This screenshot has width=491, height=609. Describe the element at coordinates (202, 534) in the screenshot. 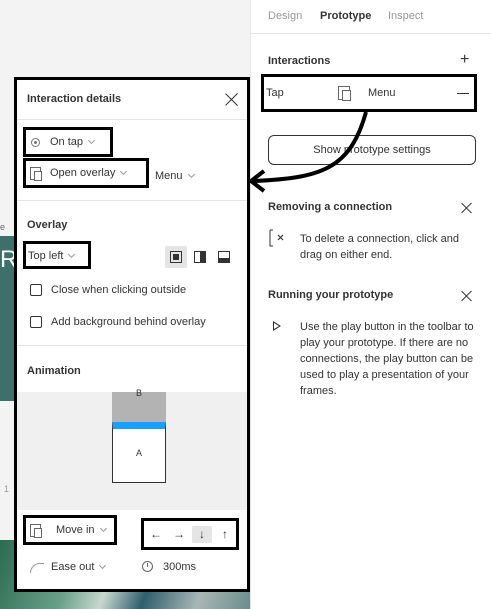

I see `arrow-down-icon: ↓` at that location.